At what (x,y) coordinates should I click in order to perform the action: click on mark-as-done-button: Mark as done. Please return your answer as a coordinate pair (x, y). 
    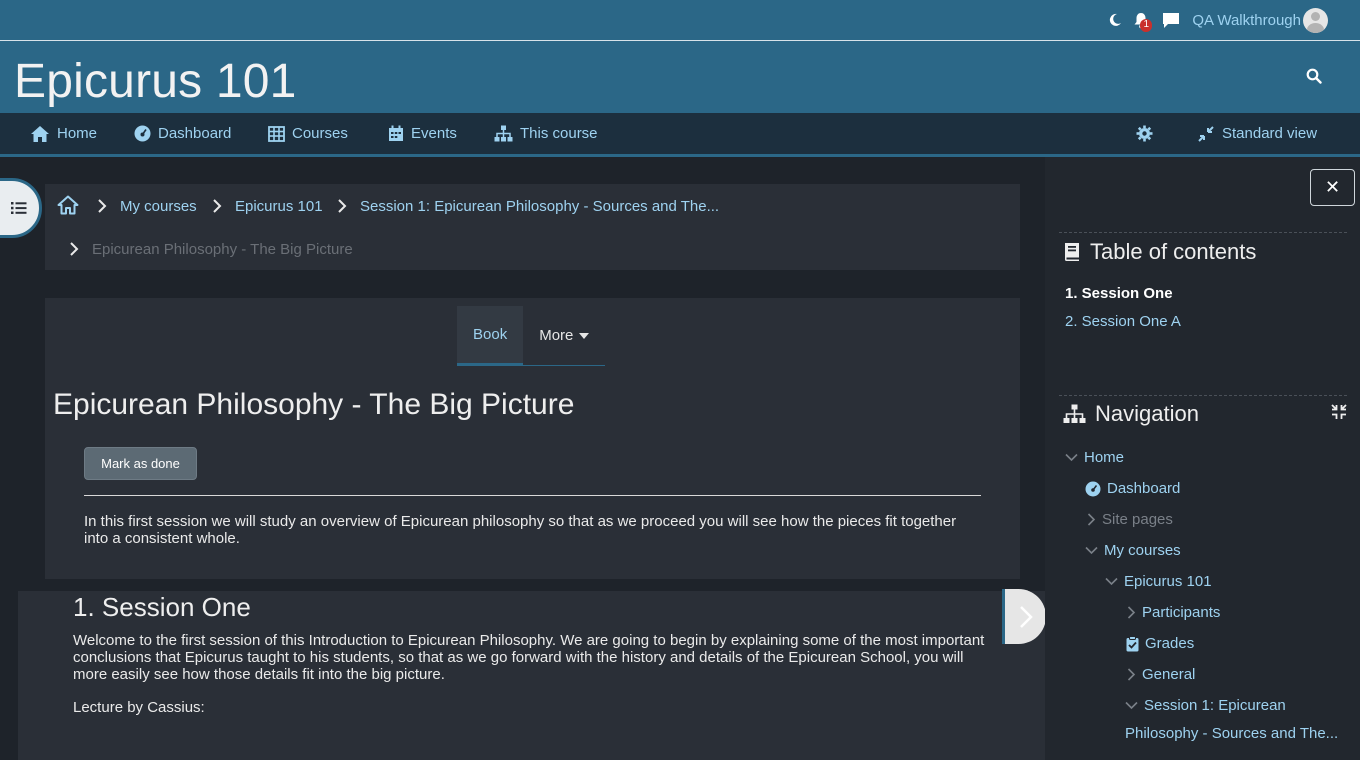
    Looking at the image, I should click on (140, 463).